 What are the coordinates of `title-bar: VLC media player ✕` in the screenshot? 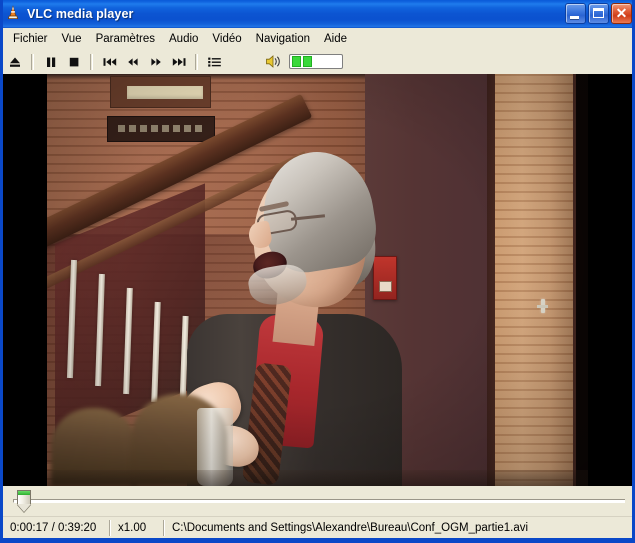 It's located at (317, 14).